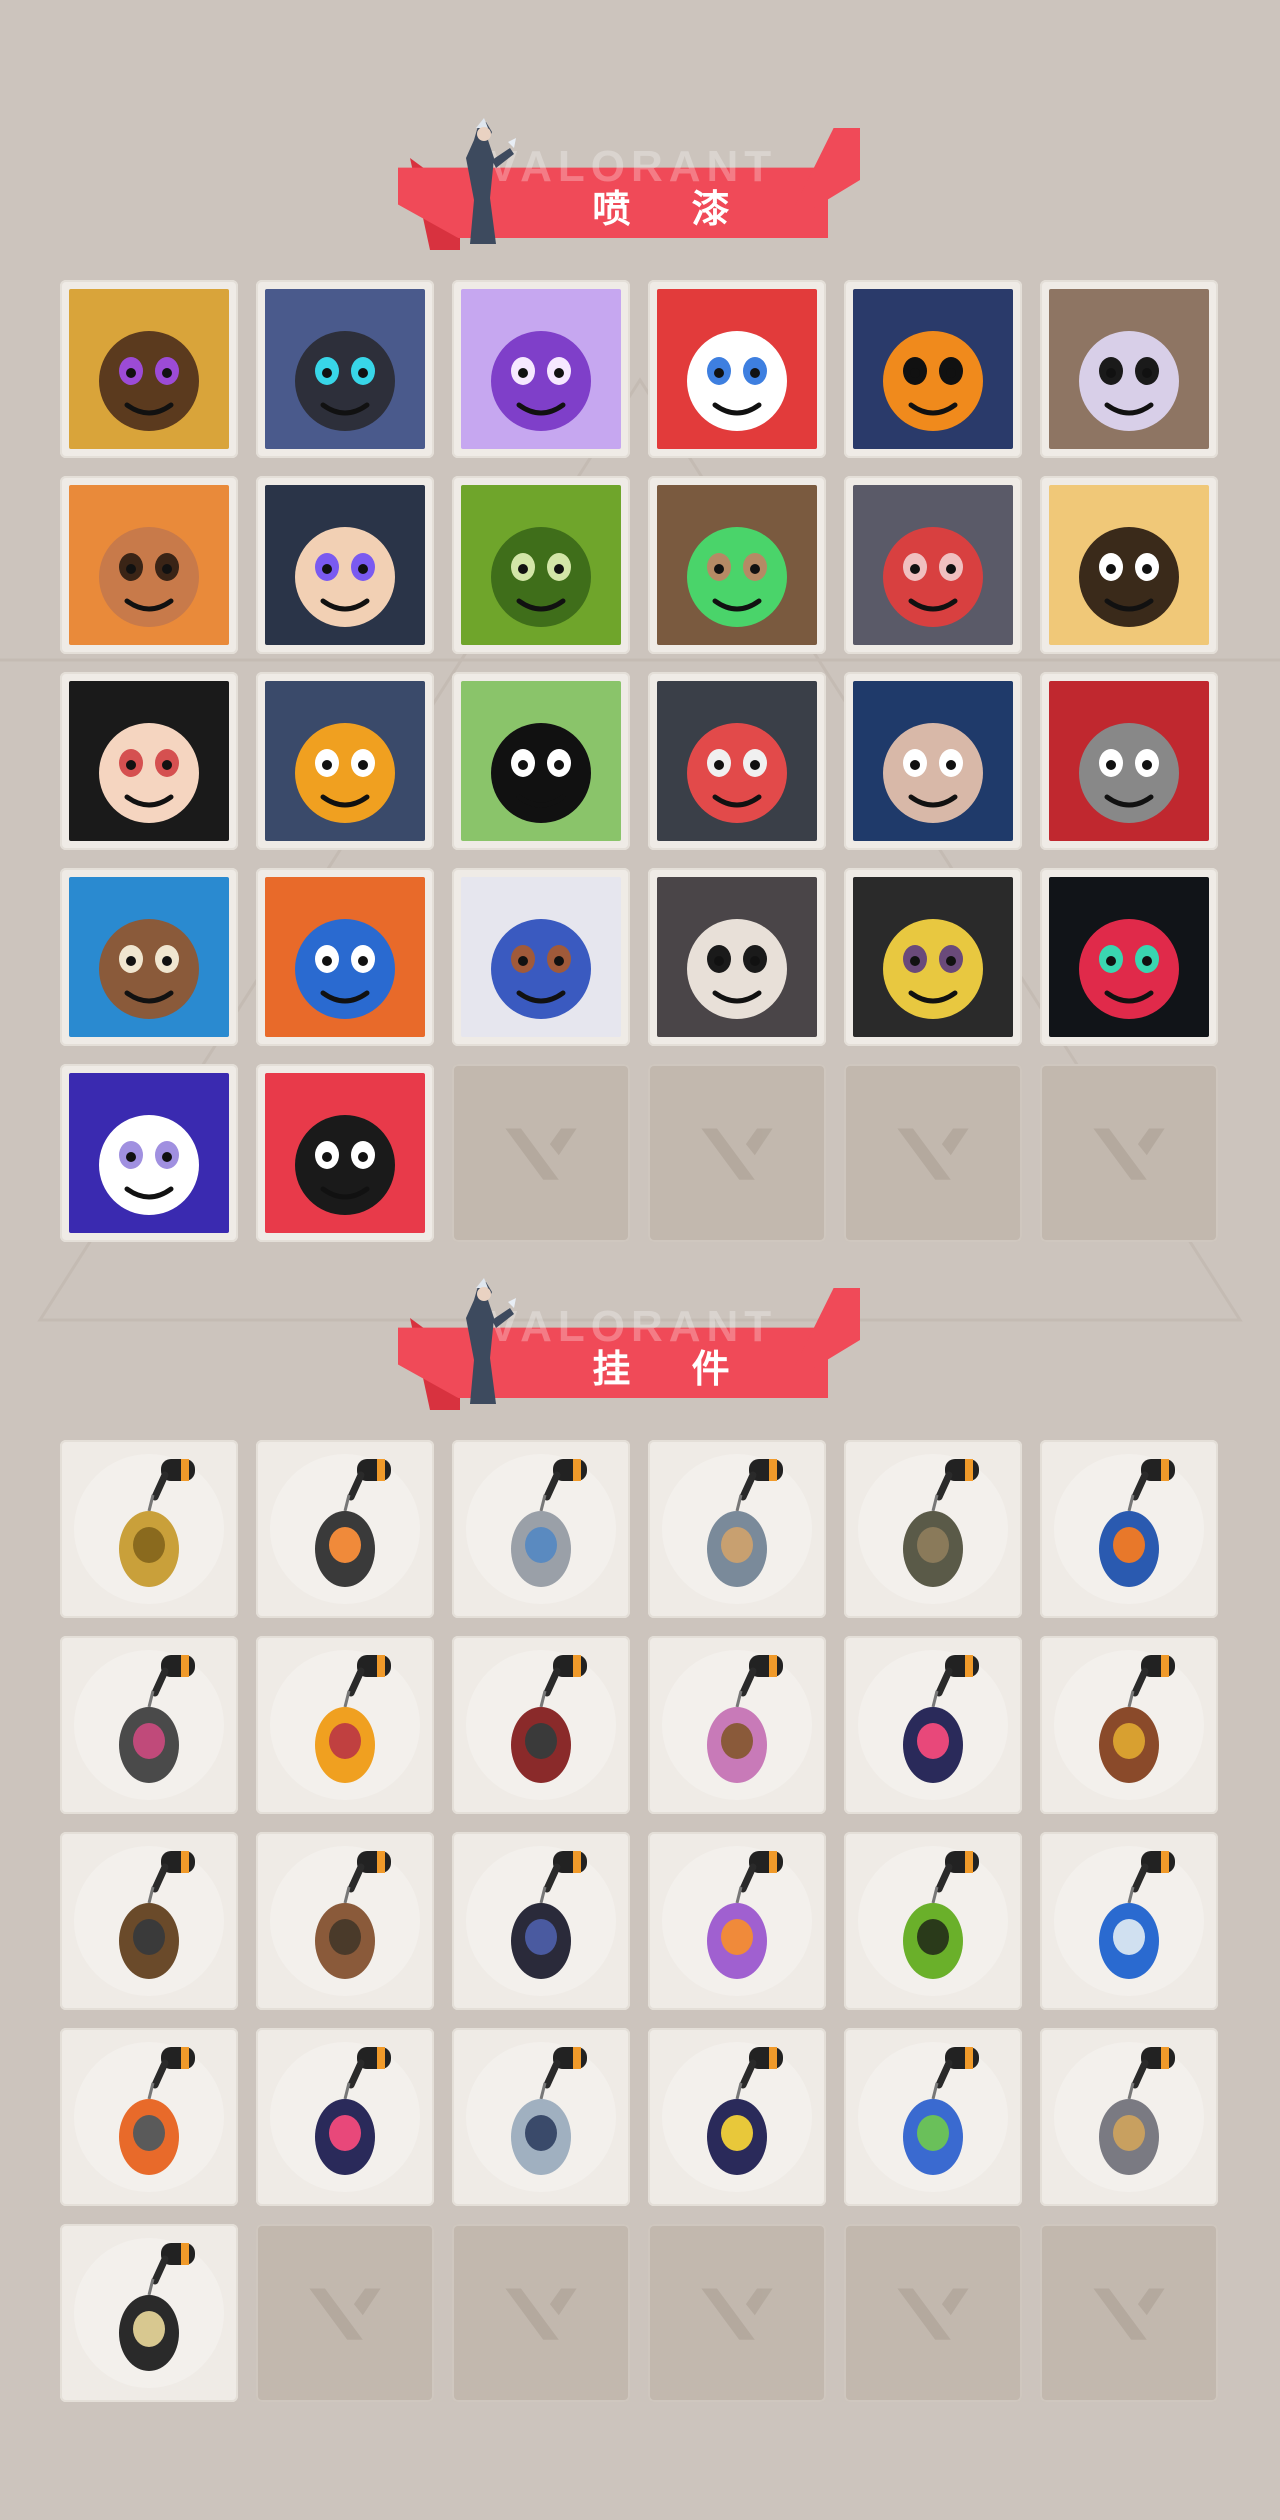 This screenshot has width=1280, height=2520. Describe the element at coordinates (1129, 565) in the screenshot. I see `tiger-spray` at that location.